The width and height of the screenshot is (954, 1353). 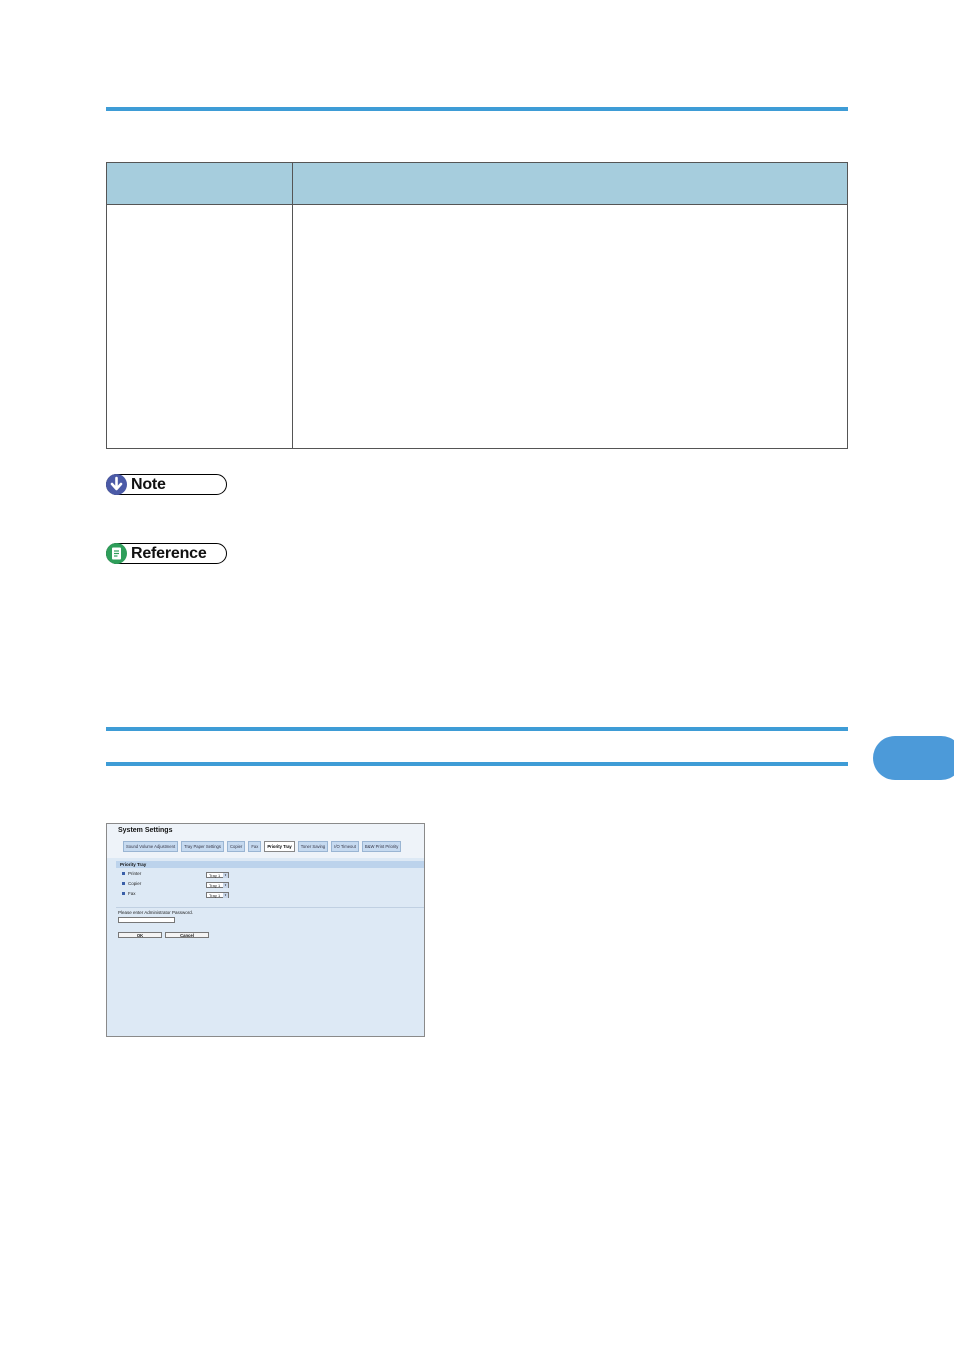 I want to click on reference-badge: Reference, so click(x=166, y=553).